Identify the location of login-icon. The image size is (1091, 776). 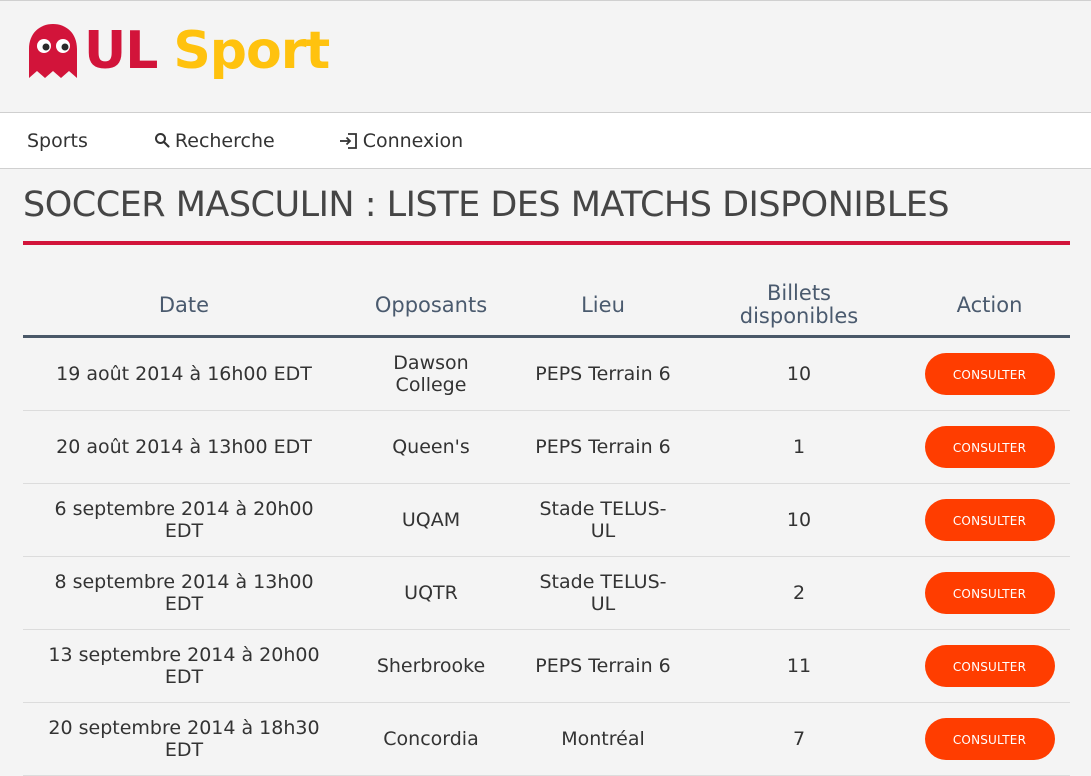
(348, 140).